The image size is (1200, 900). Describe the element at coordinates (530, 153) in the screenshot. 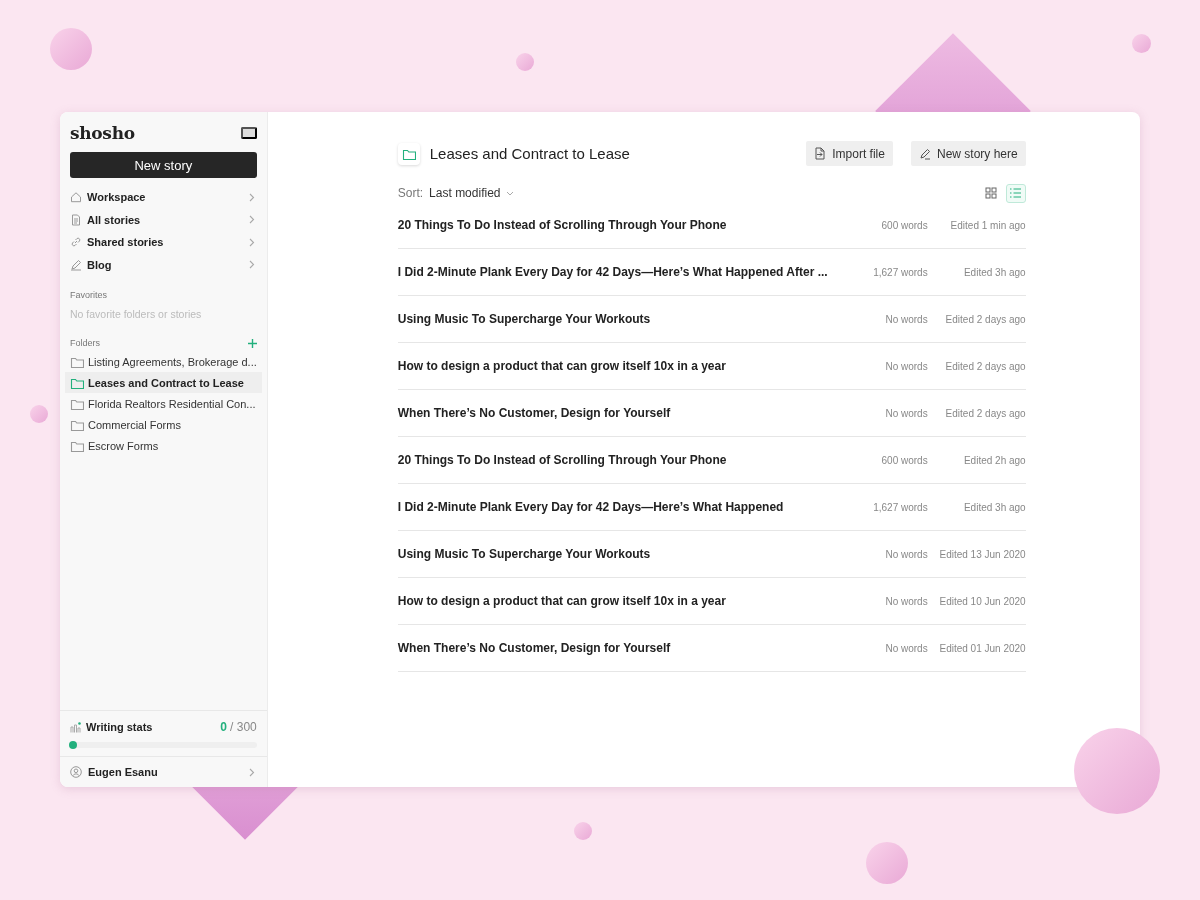

I see `folder-title: Leases and Contract to Lease` at that location.